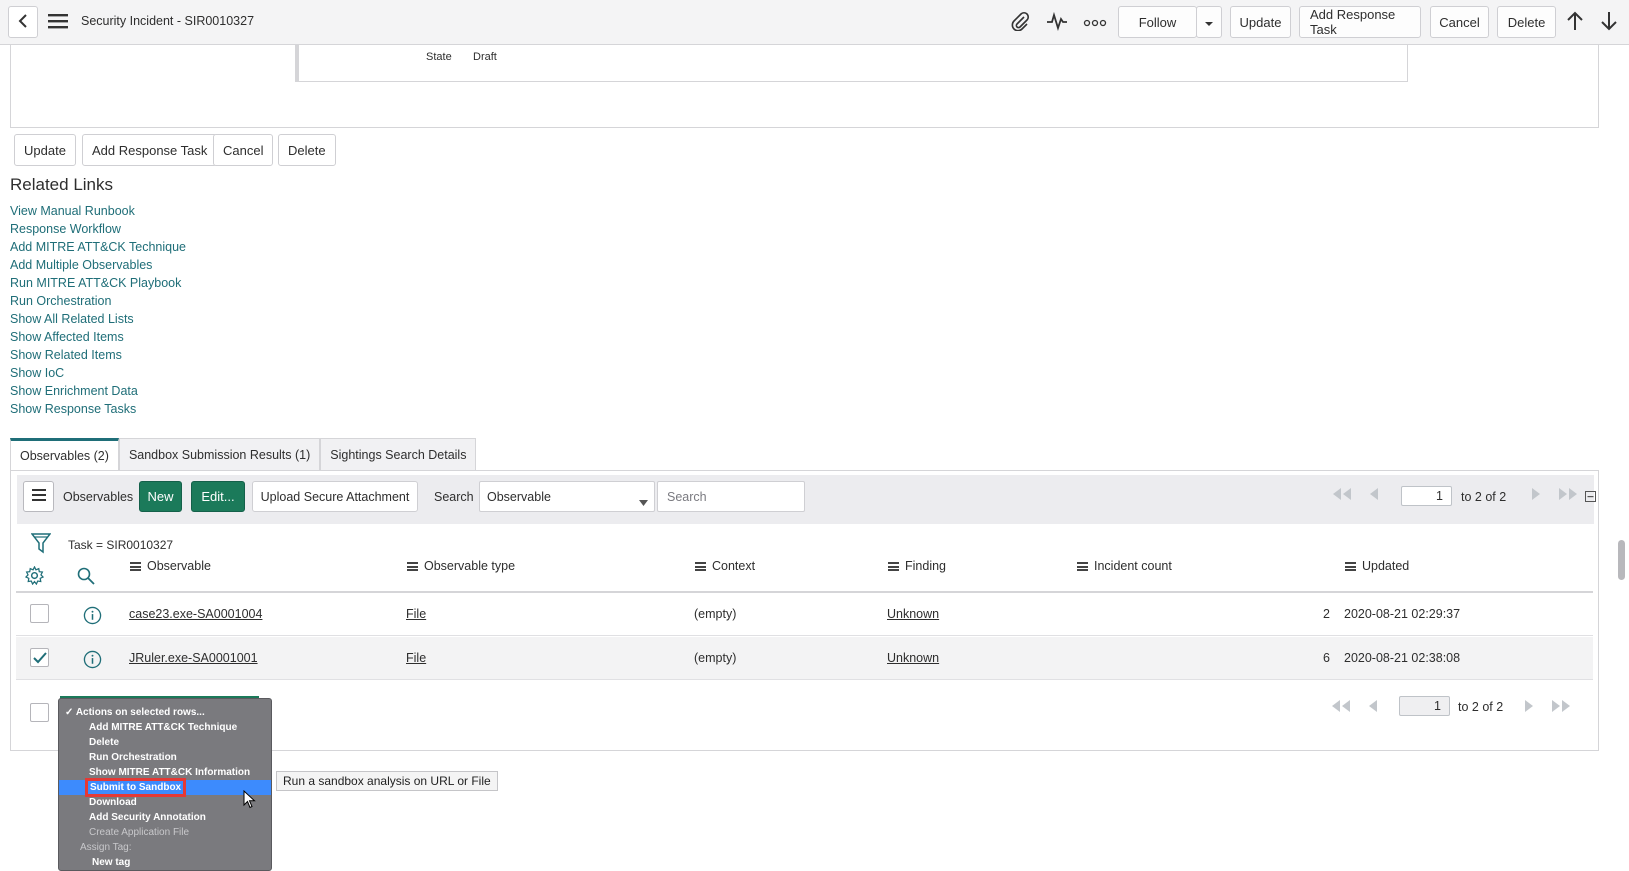 Image resolution: width=1629 pixels, height=871 pixels. Describe the element at coordinates (37, 373) in the screenshot. I see `link-show-ioc: Show IoC` at that location.